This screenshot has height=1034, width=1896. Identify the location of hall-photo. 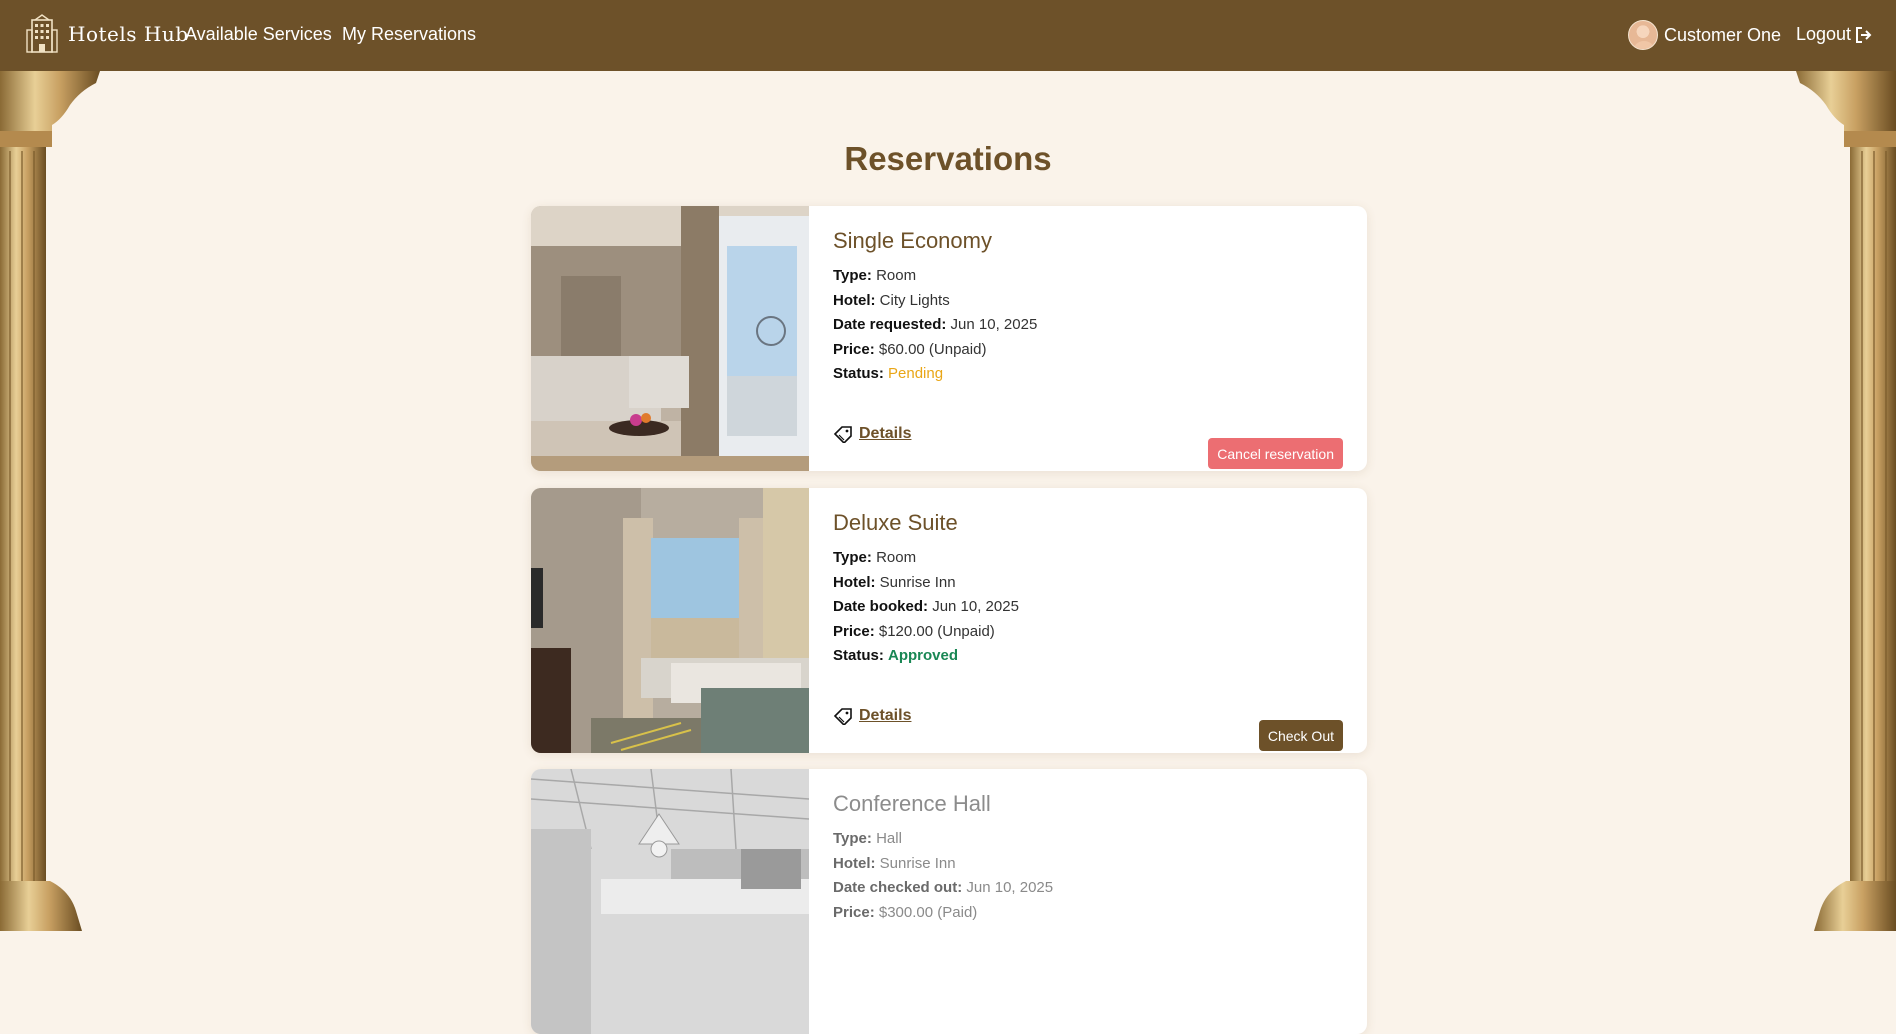
(670, 901).